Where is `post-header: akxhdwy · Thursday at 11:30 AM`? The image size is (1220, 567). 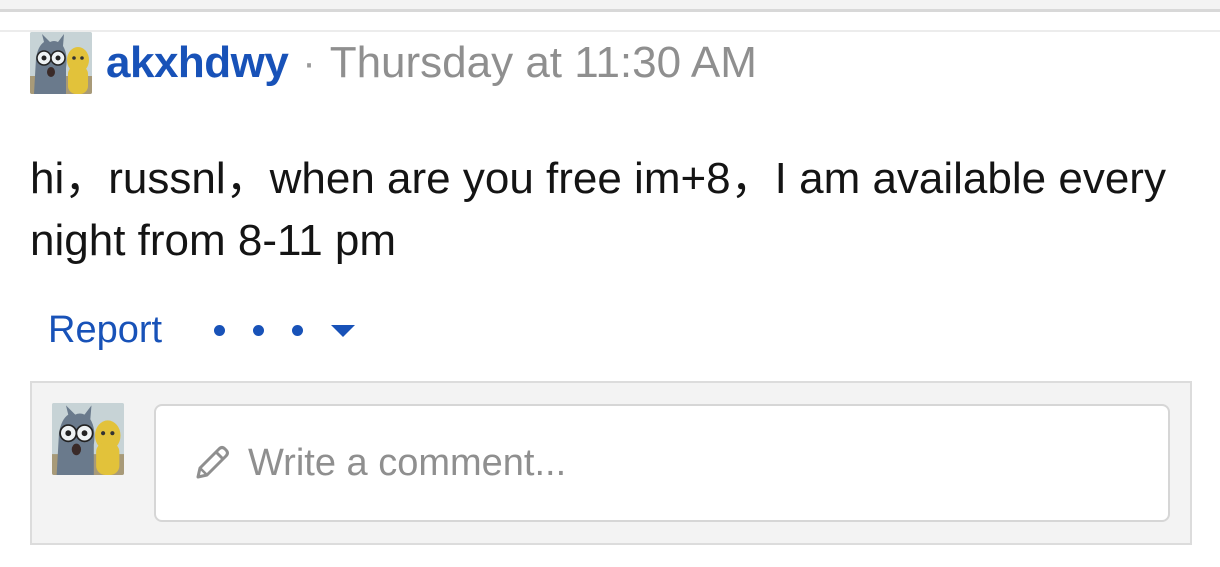 post-header: akxhdwy · Thursday at 11:30 AM is located at coordinates (393, 63).